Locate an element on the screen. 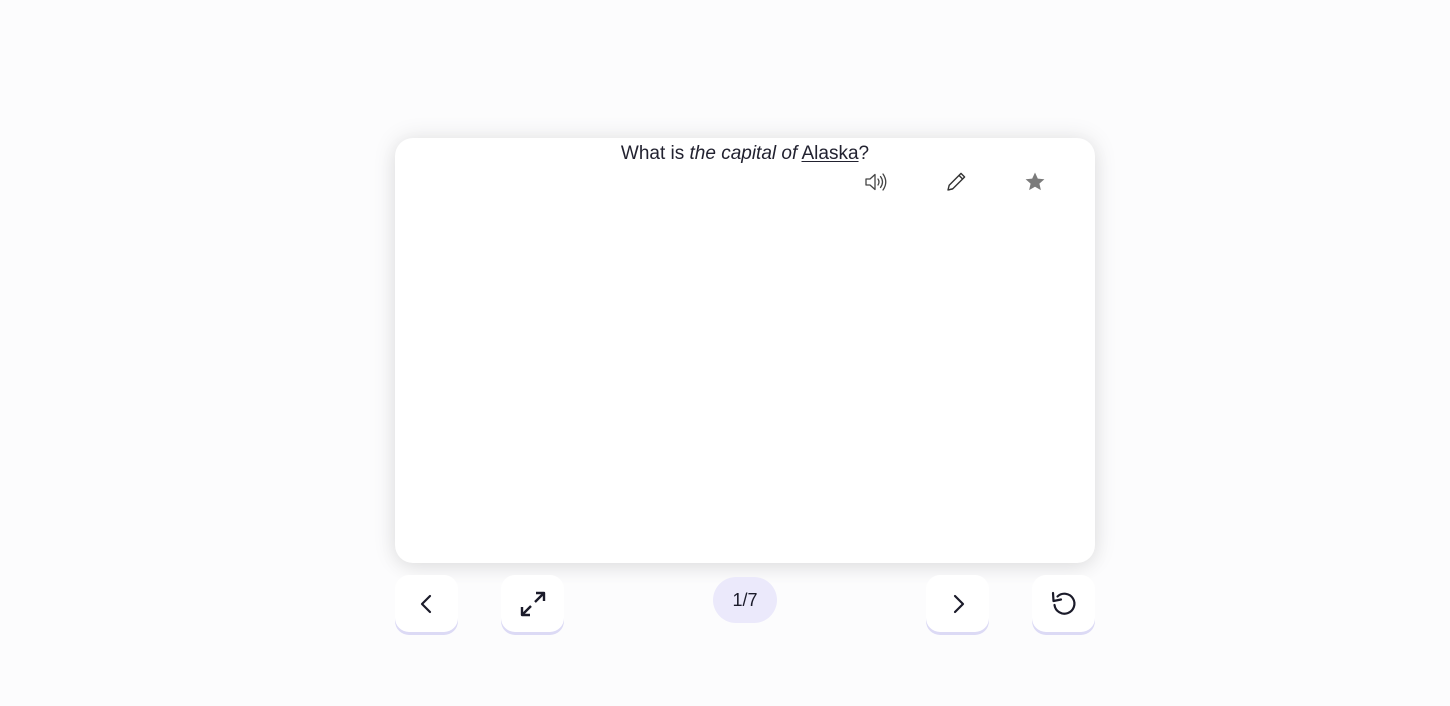  next-card-button is located at coordinates (957, 603).